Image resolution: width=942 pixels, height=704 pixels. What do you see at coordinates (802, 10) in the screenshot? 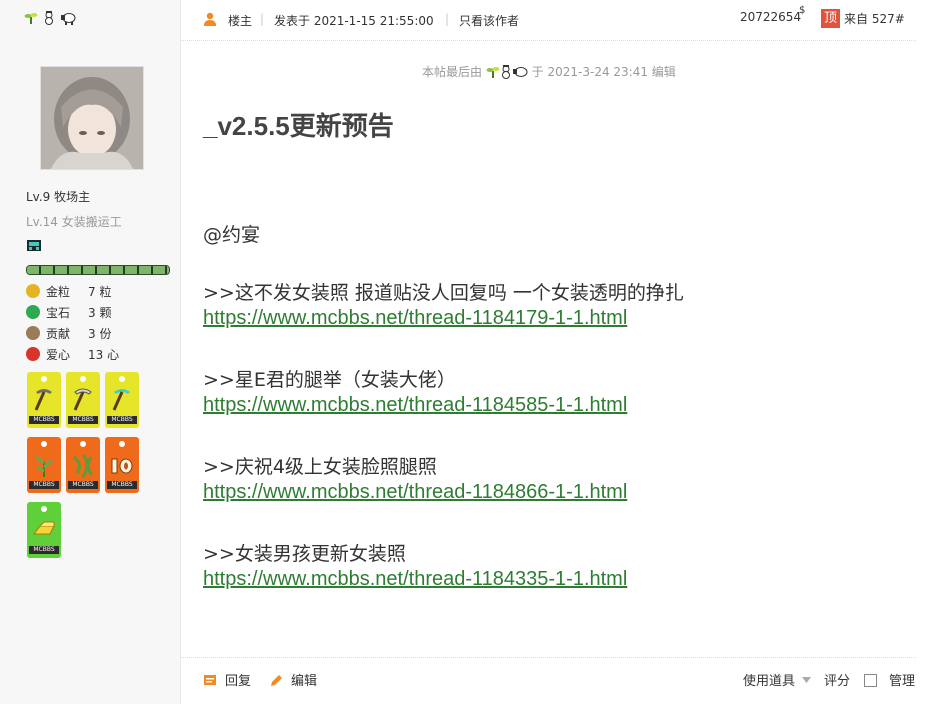
I see `currency-mark: $` at bounding box center [802, 10].